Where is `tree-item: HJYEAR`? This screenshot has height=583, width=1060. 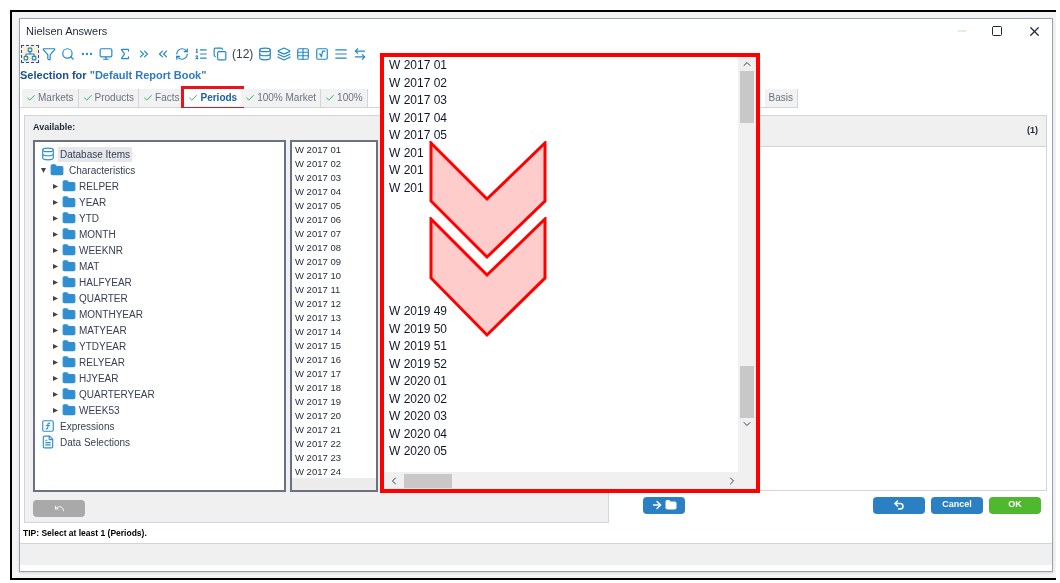
tree-item: HJYEAR is located at coordinates (99, 378).